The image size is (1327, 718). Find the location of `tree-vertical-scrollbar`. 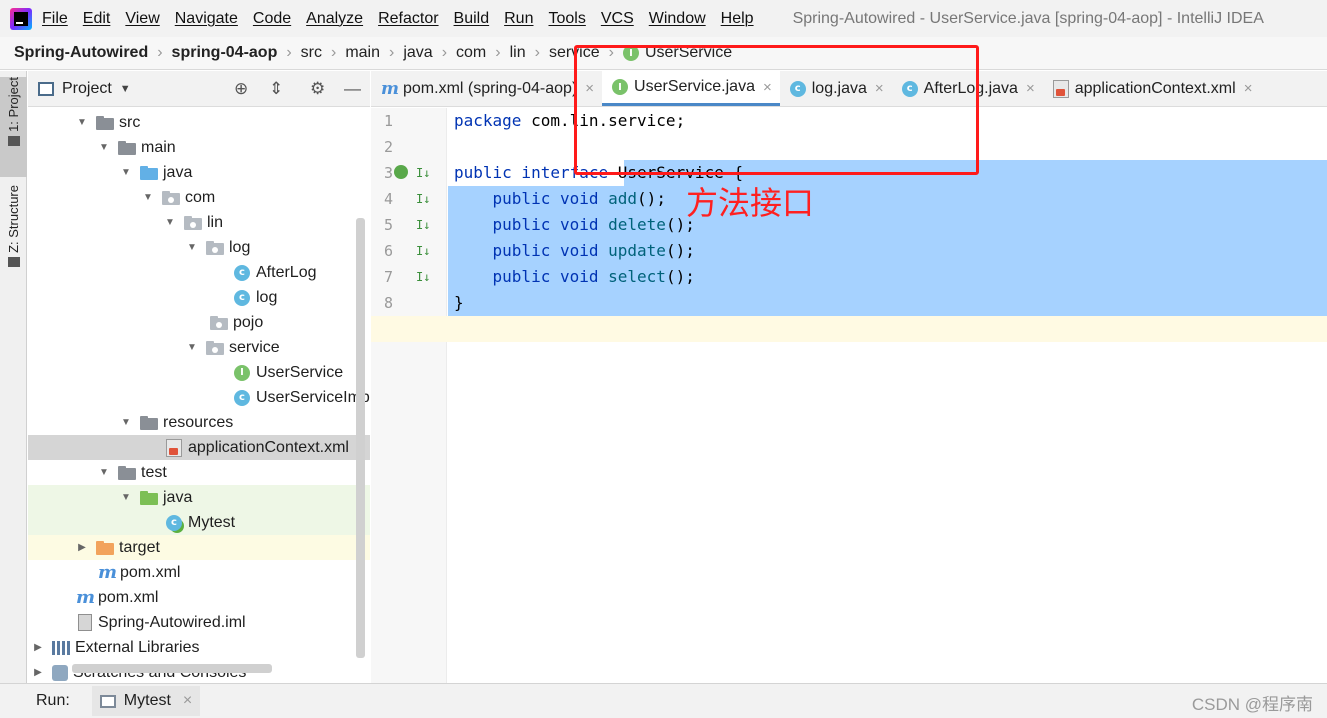

tree-vertical-scrollbar is located at coordinates (360, 438).